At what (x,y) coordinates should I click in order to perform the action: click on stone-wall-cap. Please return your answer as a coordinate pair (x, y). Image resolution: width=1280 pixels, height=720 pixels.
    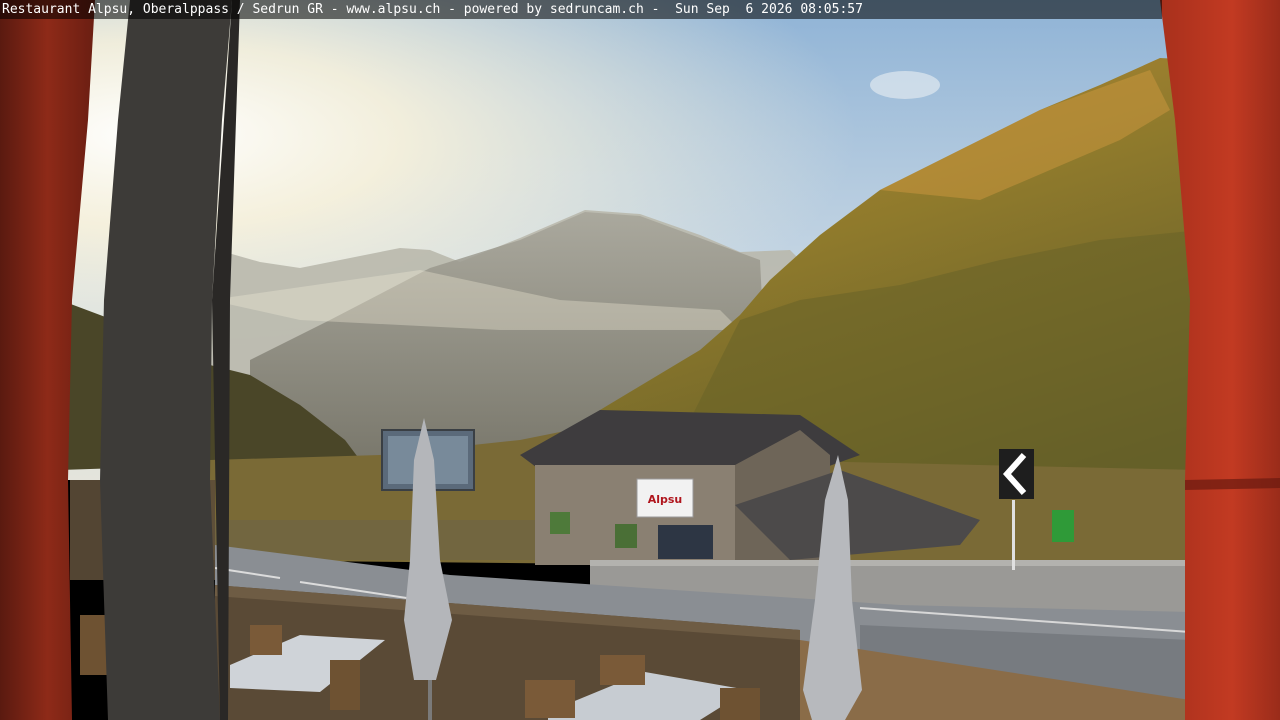
    Looking at the image, I should click on (890, 563).